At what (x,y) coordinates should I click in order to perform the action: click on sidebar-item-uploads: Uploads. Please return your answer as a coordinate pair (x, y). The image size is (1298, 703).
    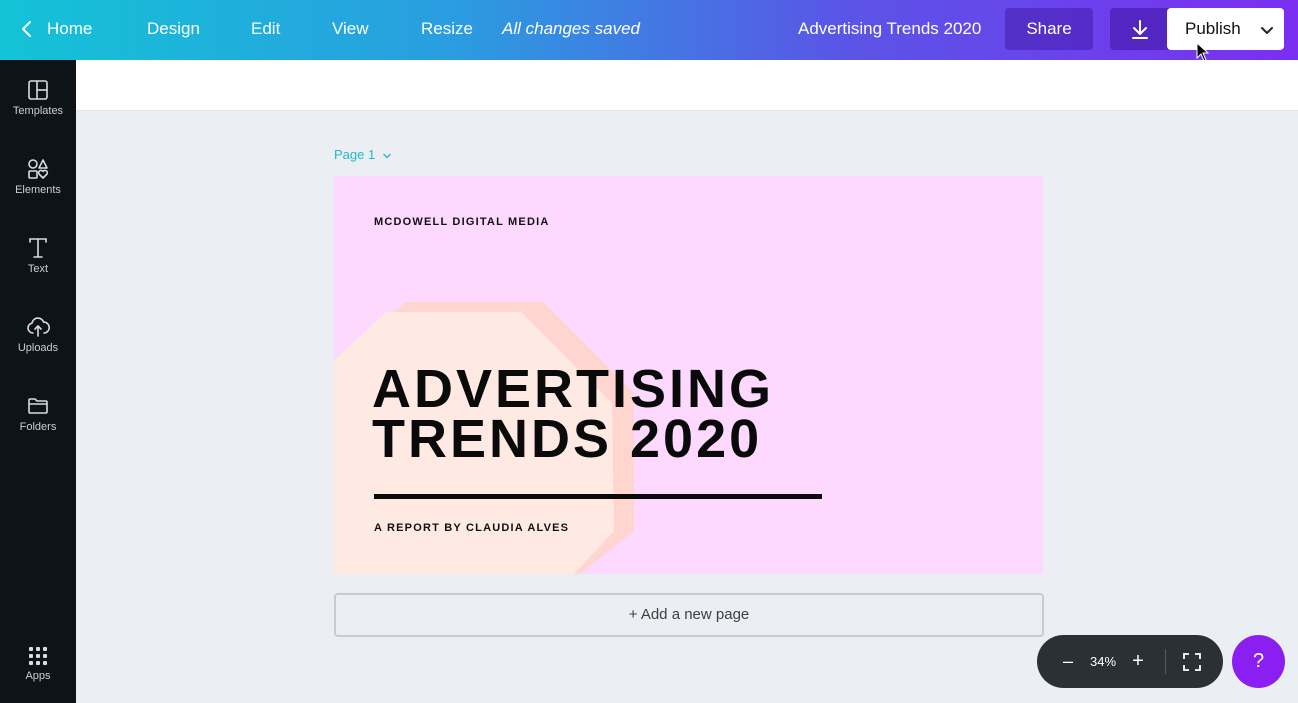
    Looking at the image, I should click on (38, 350).